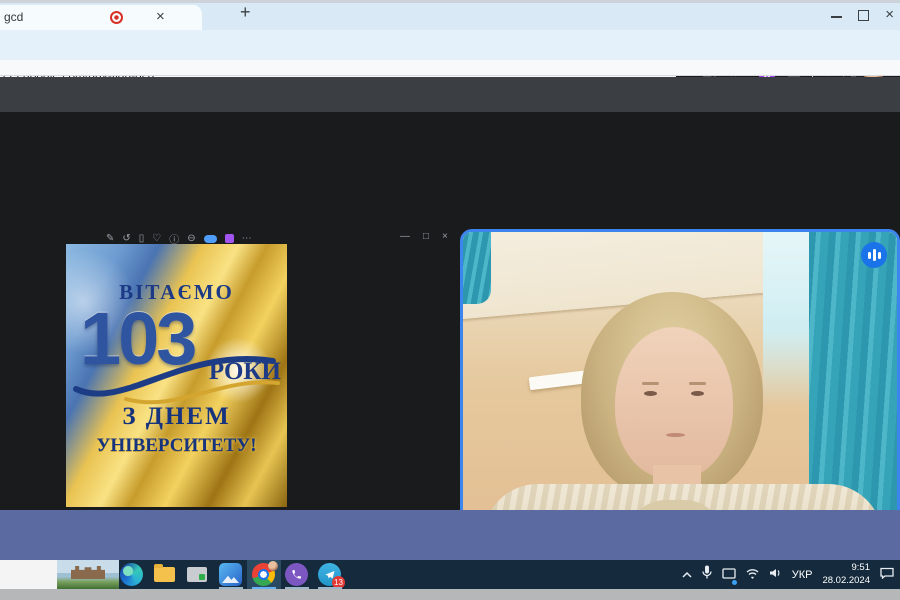 This screenshot has height=600, width=900. Describe the element at coordinates (674, 403) in the screenshot. I see `person-face` at that location.